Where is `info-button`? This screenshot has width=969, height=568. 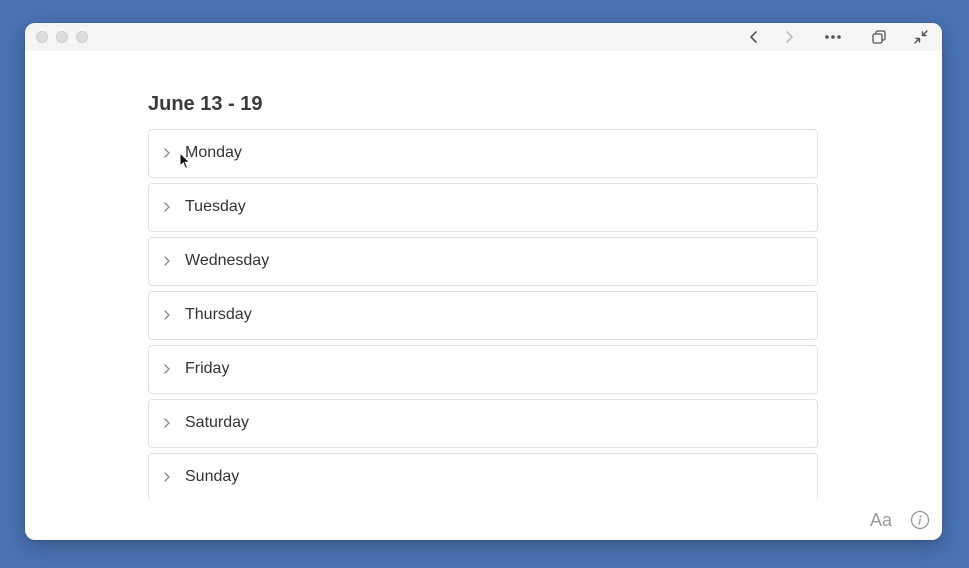 info-button is located at coordinates (920, 520).